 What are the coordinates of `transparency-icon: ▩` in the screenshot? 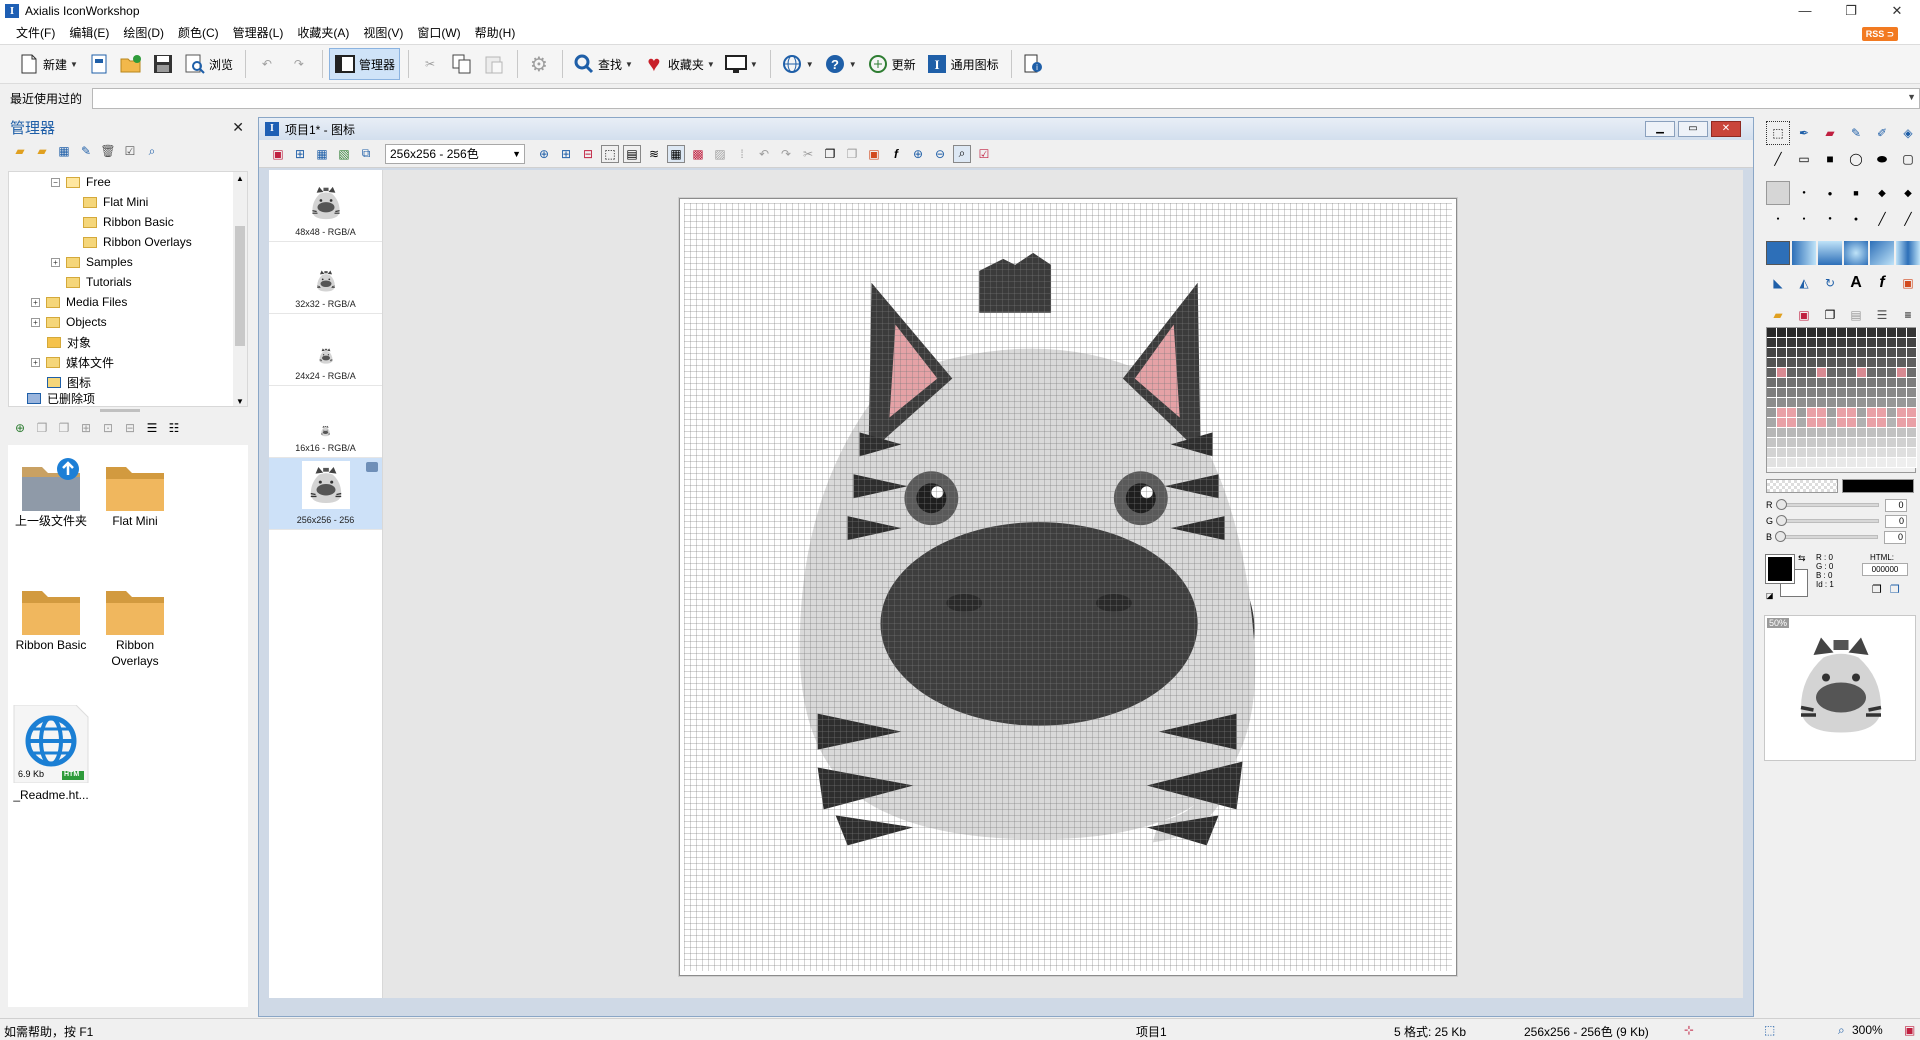 It's located at (698, 154).